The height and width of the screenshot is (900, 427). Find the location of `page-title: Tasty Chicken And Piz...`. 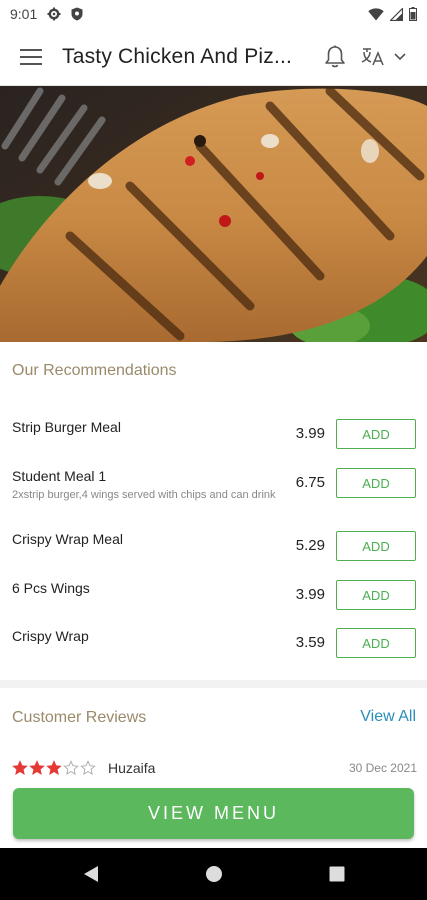

page-title: Tasty Chicken And Piz... is located at coordinates (177, 56).